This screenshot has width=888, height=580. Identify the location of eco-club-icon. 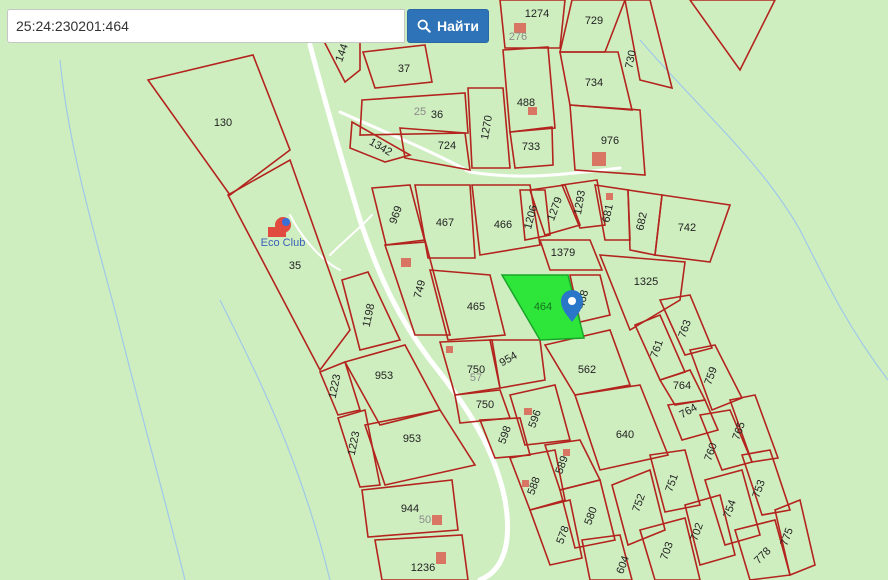
(279, 227).